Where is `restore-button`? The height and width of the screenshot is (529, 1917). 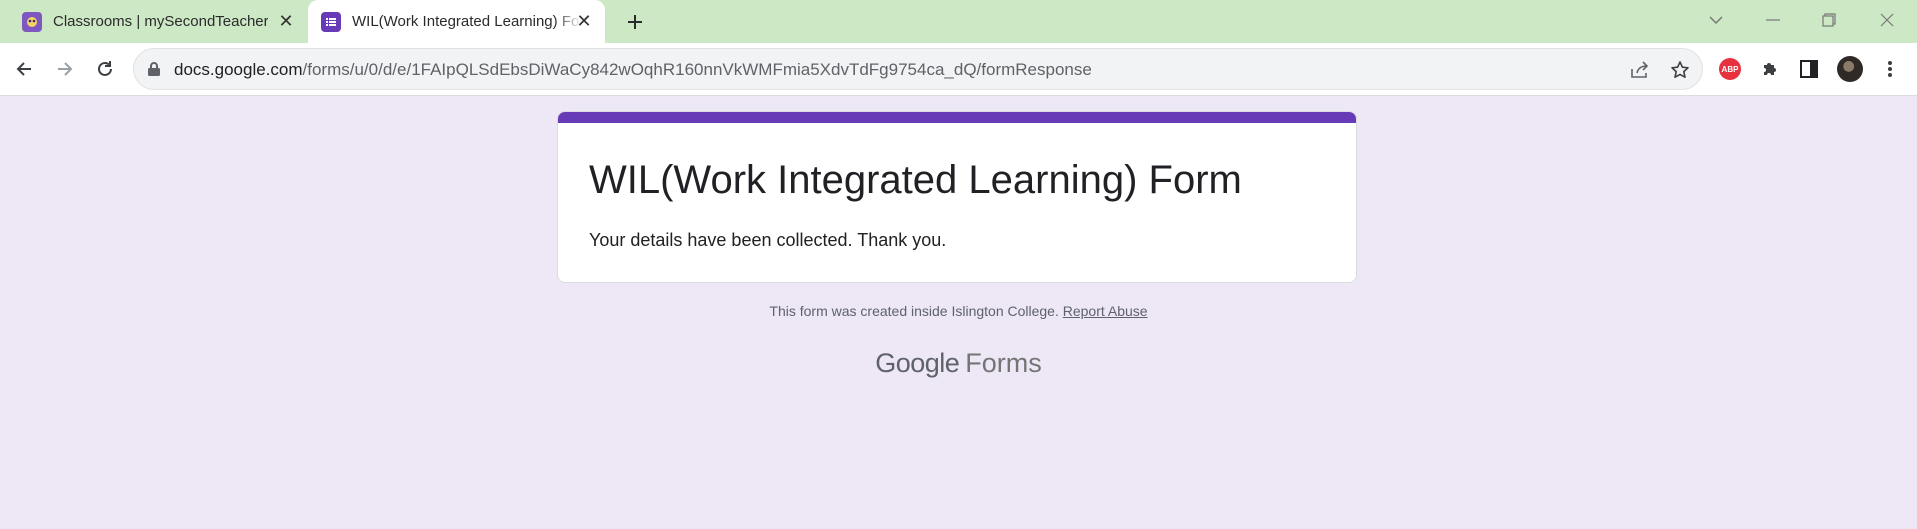
restore-button is located at coordinates (1829, 20).